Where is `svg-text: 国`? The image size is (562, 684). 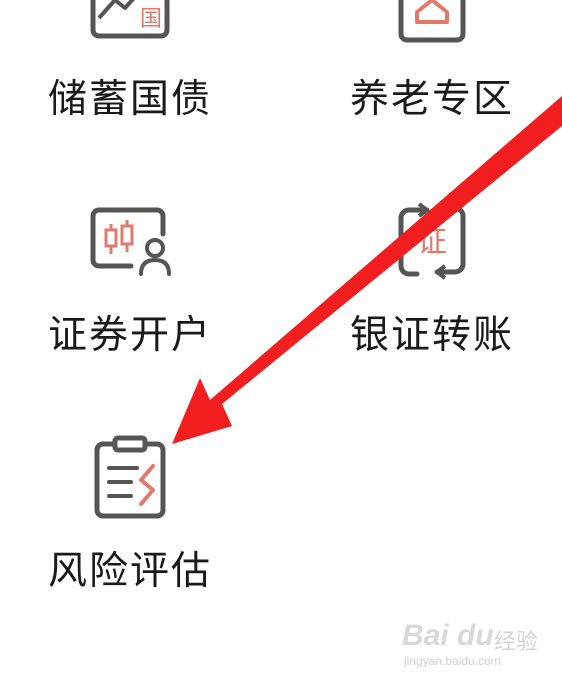
svg-text: 国 is located at coordinates (151, 19).